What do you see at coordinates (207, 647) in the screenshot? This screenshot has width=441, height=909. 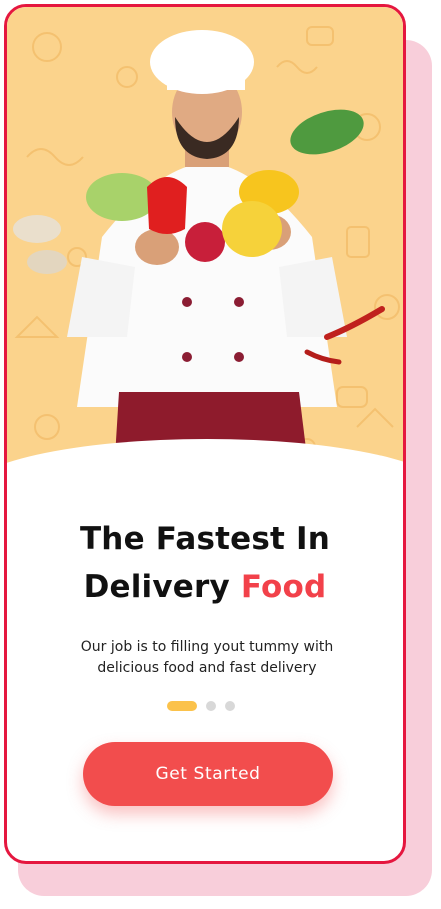 I see `subtitle-line-1: Our job is to filling yout tummy with` at bounding box center [207, 647].